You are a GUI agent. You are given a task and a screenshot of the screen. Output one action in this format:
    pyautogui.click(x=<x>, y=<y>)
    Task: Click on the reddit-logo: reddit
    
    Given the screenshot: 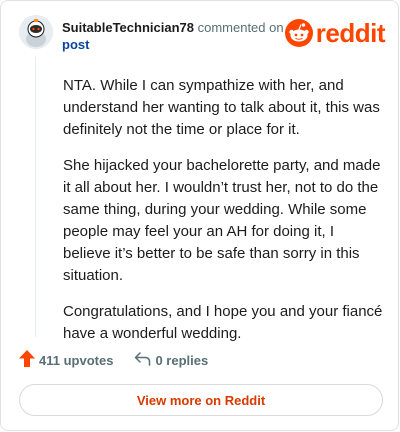 What is the action you would take?
    pyautogui.click(x=335, y=33)
    